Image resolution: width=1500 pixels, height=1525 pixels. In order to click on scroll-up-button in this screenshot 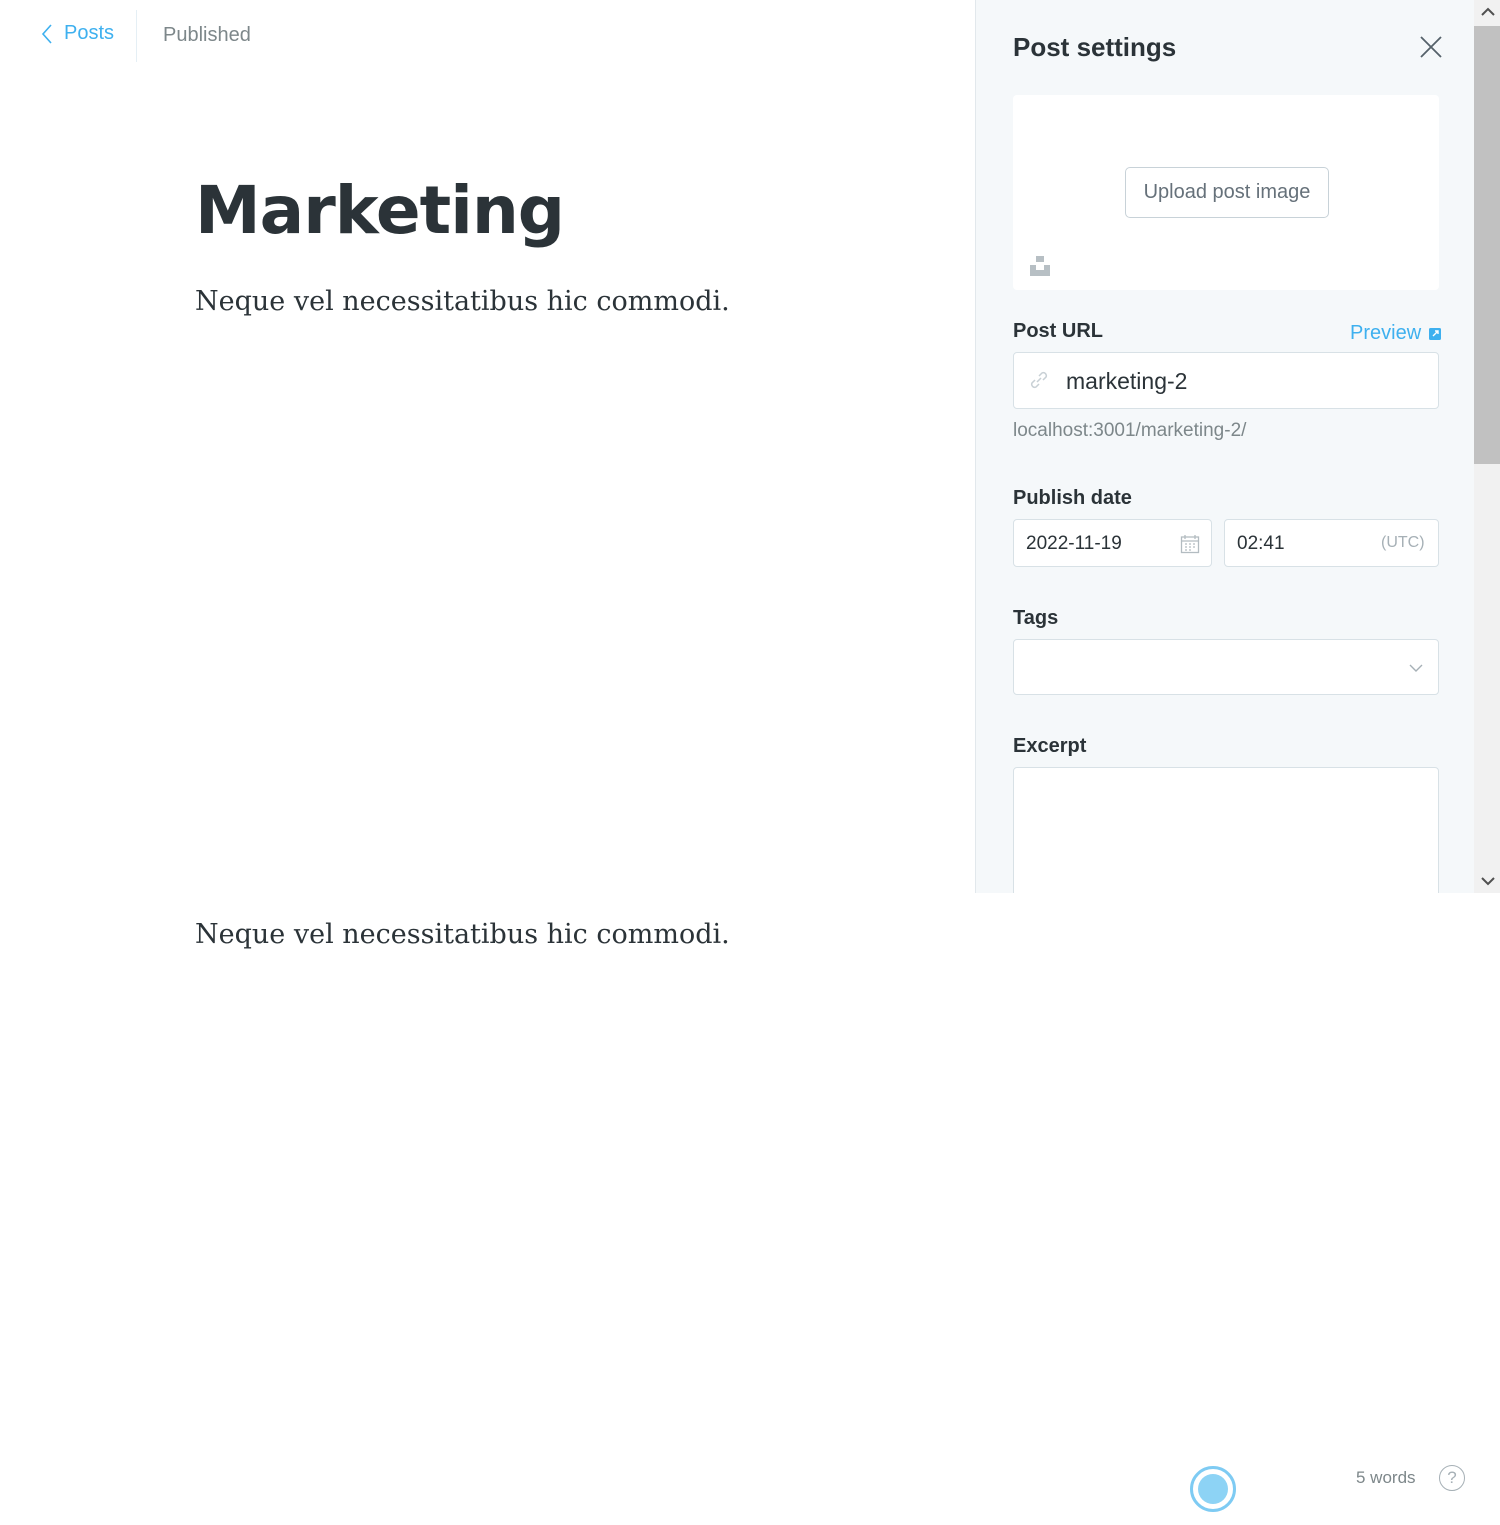, I will do `click(1487, 12)`.